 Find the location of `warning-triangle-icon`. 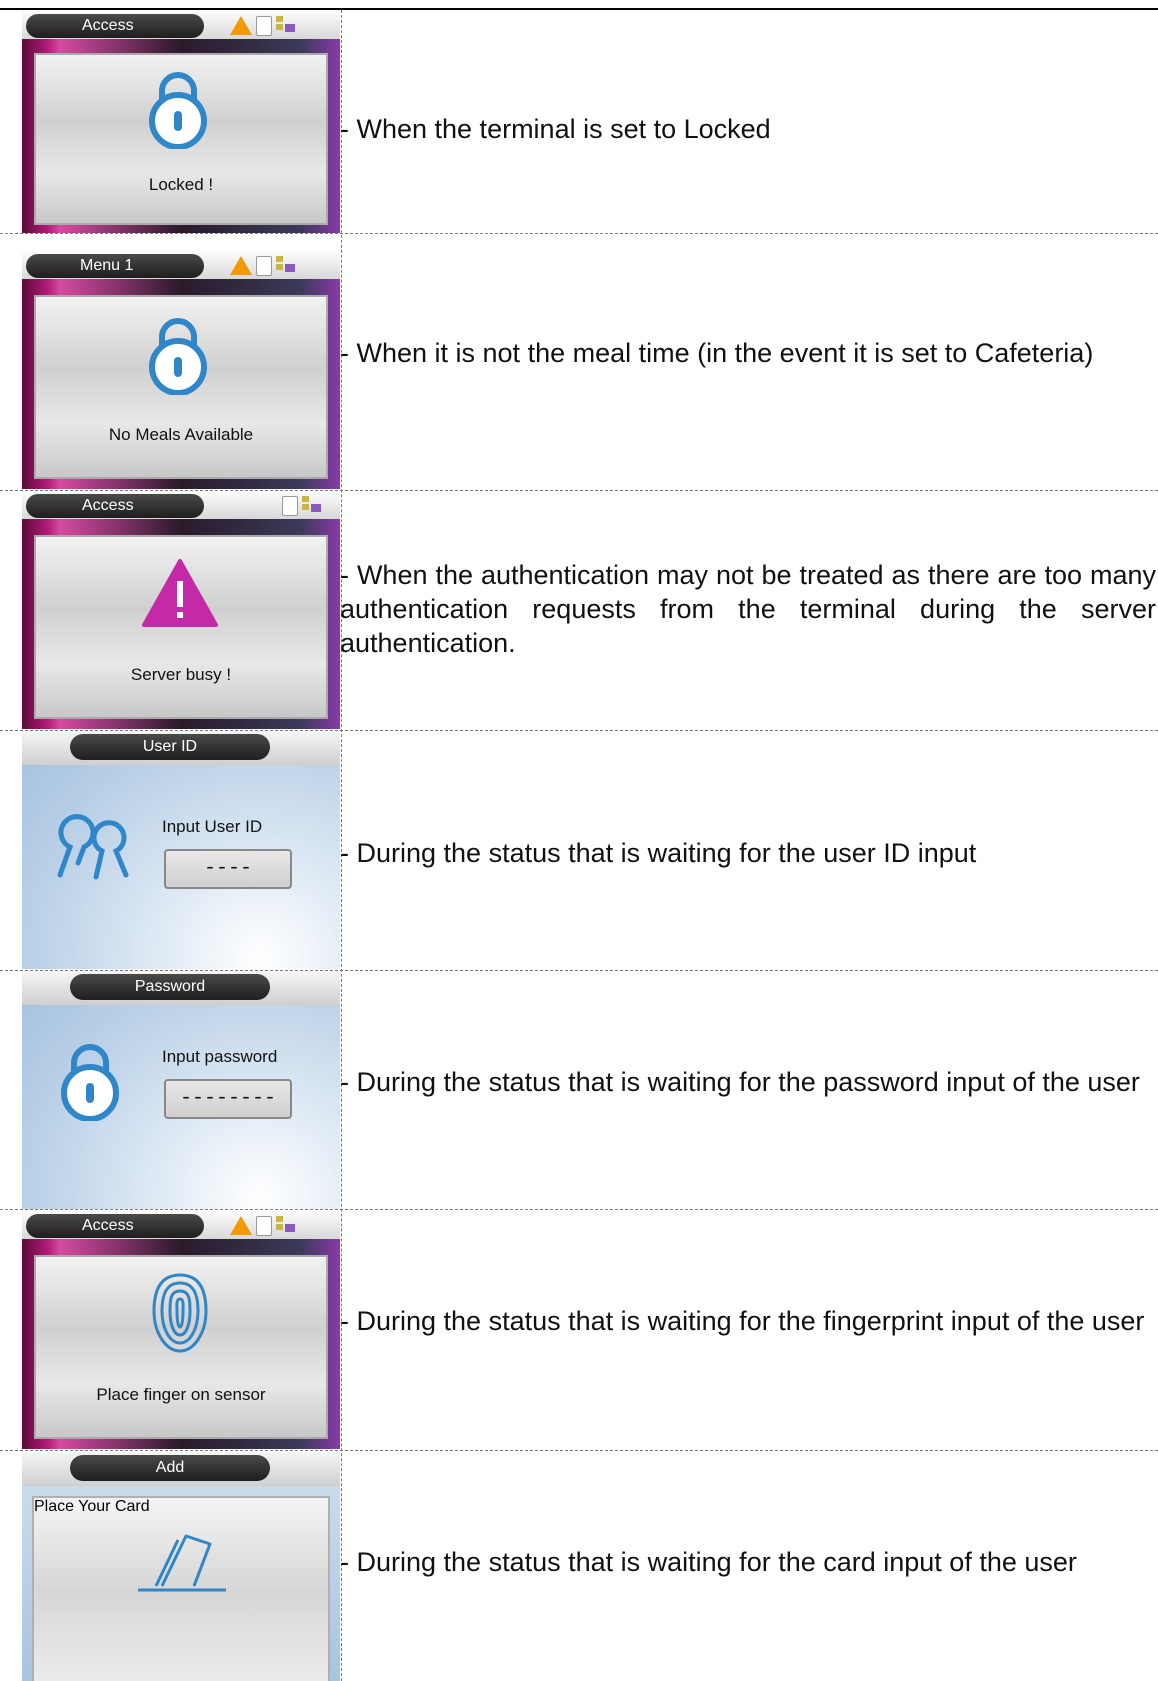

warning-triangle-icon is located at coordinates (180, 593).